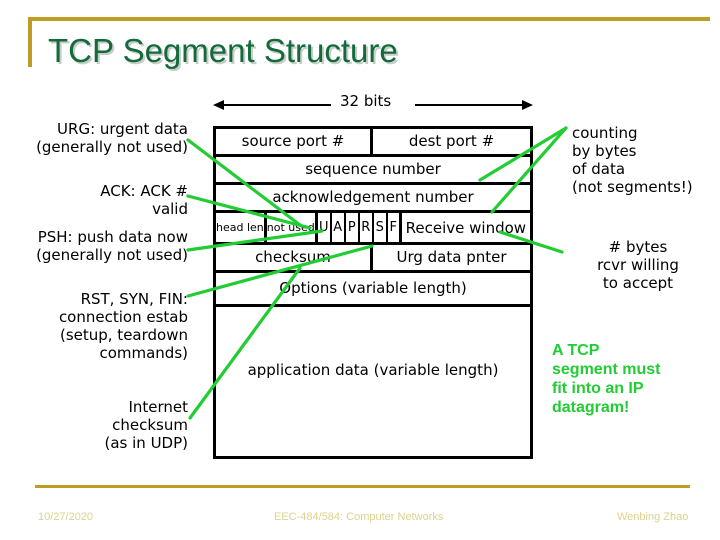 The width and height of the screenshot is (720, 540). What do you see at coordinates (292, 227) in the screenshot?
I see `cell-not-used: not used` at bounding box center [292, 227].